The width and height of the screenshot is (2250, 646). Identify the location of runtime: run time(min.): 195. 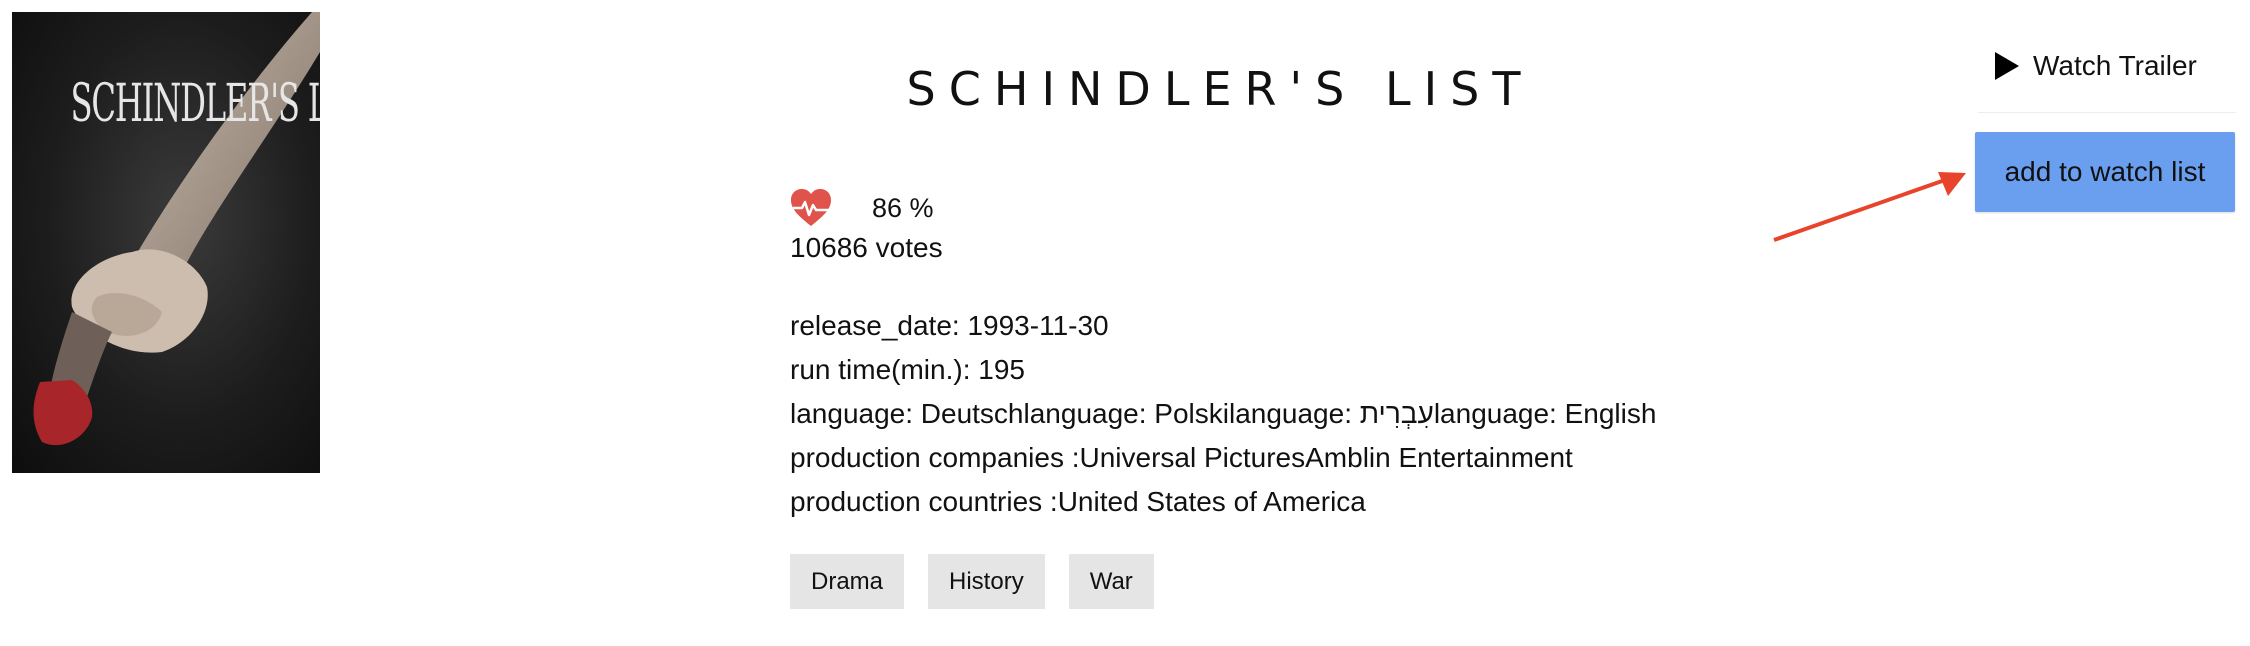
(907, 369).